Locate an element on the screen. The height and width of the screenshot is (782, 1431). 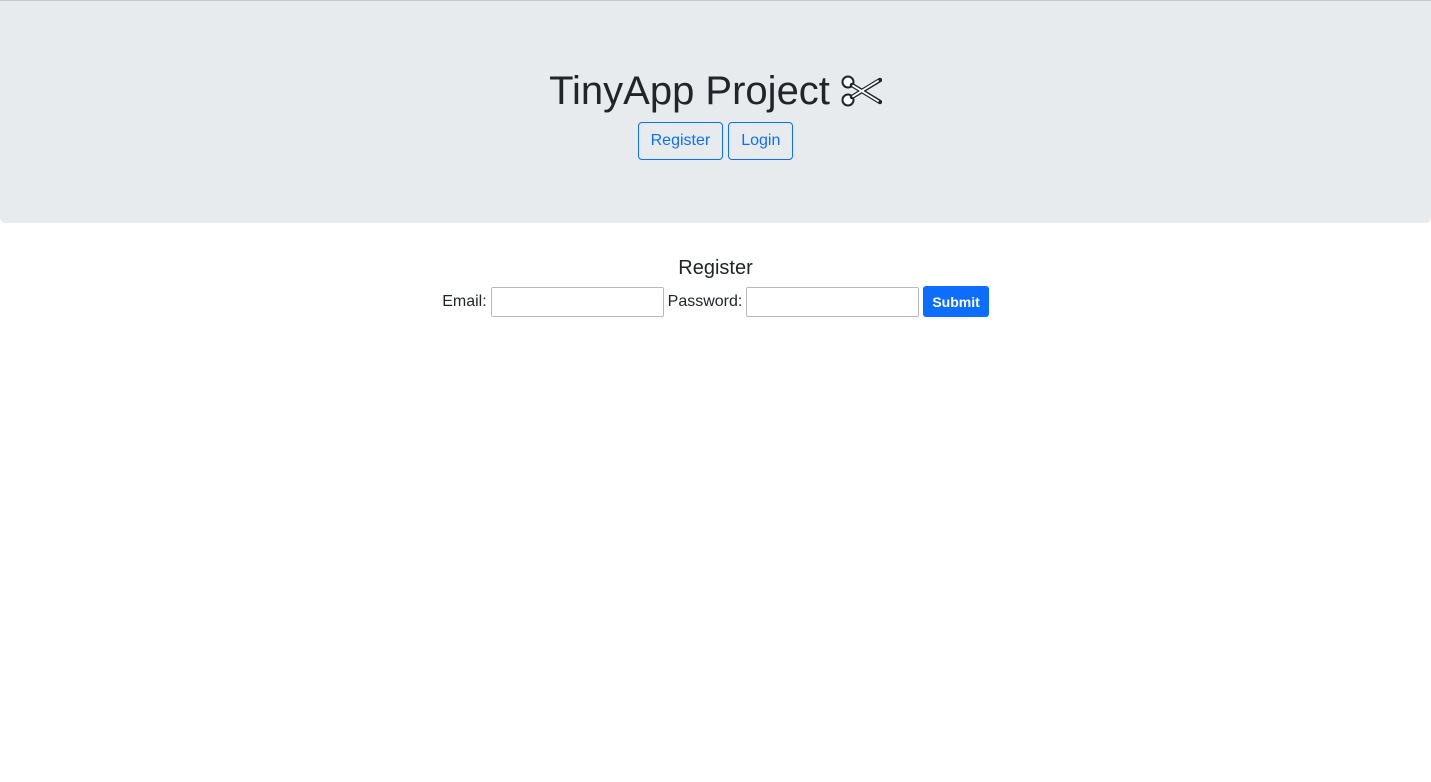
page-title: TinyApp Project is located at coordinates (715, 91).